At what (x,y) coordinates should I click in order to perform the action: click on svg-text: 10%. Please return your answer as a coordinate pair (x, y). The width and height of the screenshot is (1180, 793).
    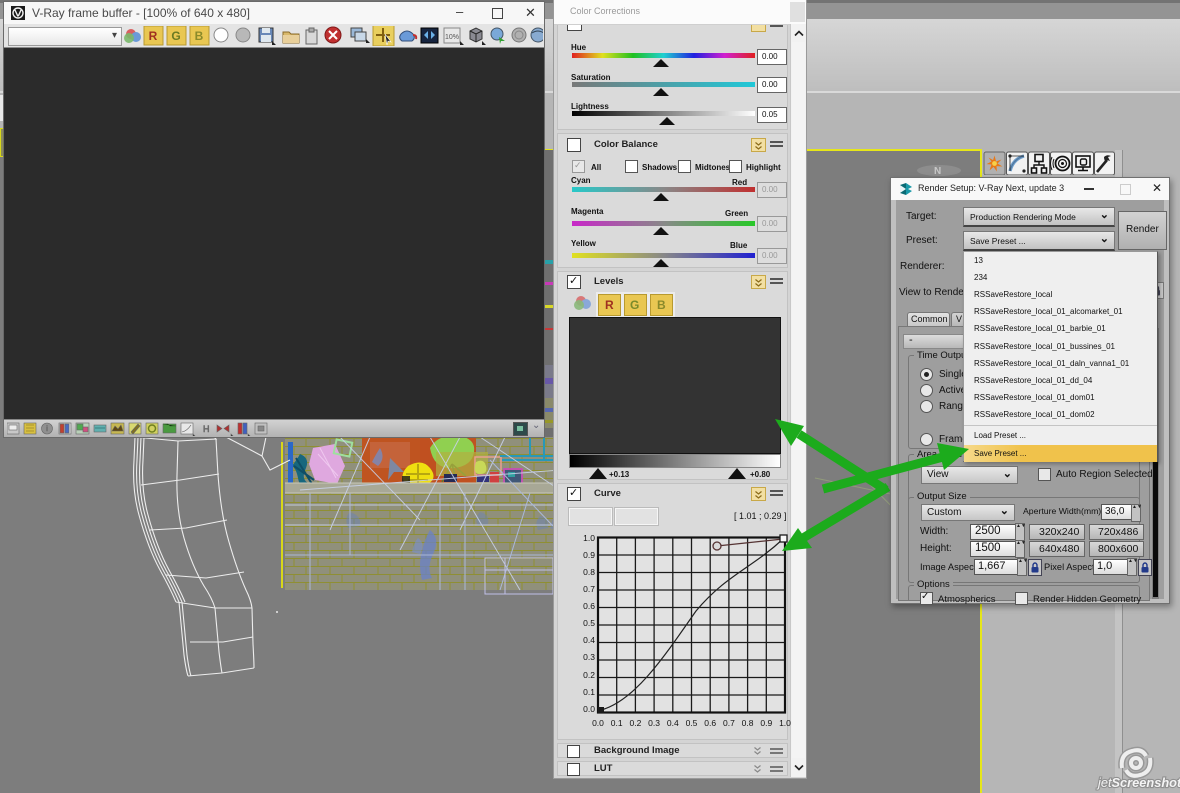
    Looking at the image, I should click on (452, 37).